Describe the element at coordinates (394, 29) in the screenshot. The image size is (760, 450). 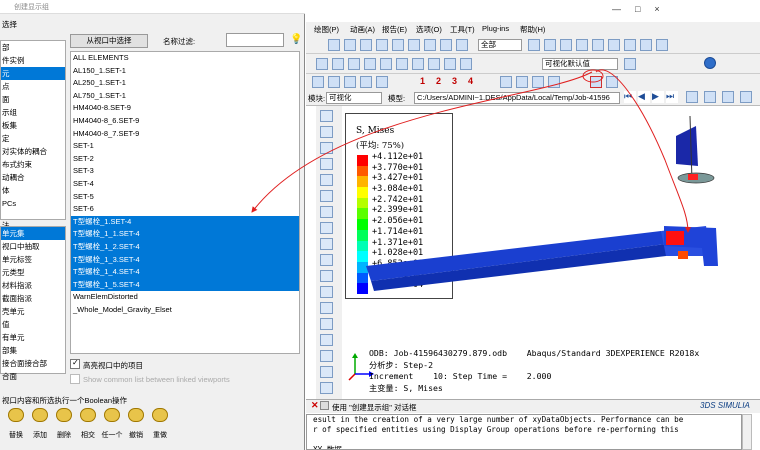
I see `menu-item: 报告(E)` at that location.